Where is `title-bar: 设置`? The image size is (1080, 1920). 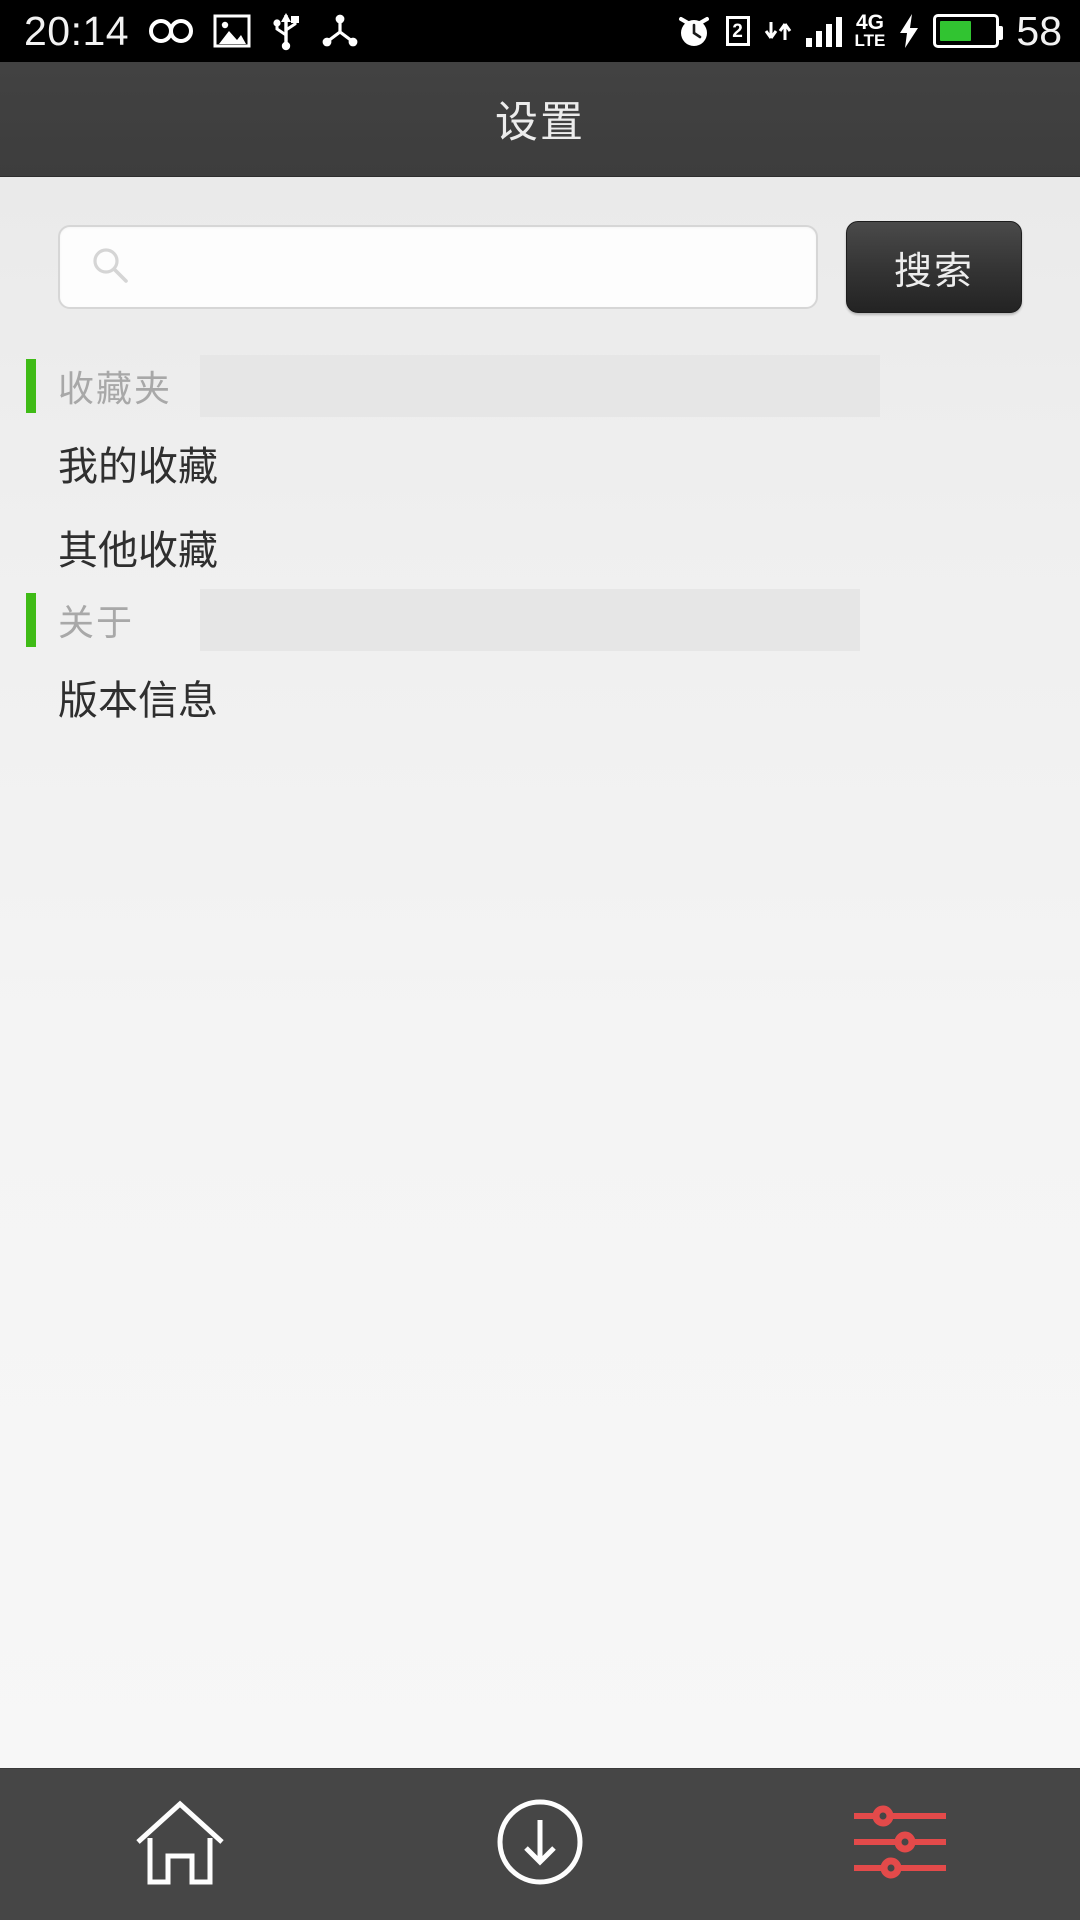
title-bar: 设置 is located at coordinates (540, 119).